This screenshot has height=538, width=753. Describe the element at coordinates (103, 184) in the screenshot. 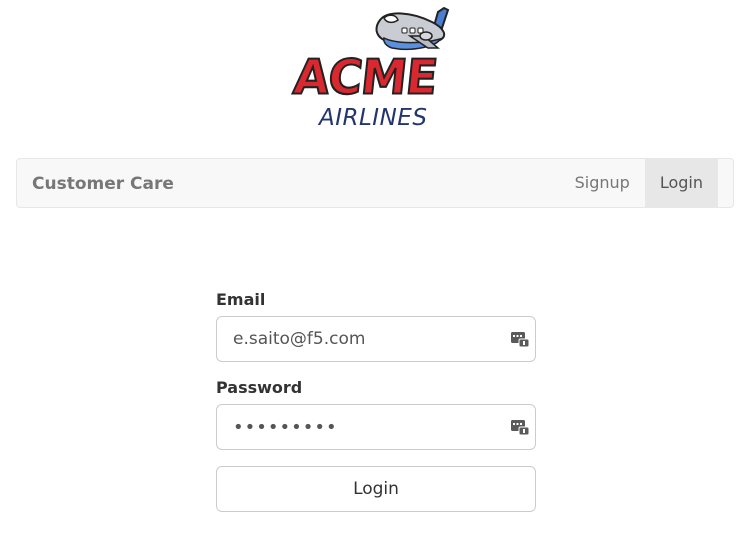

I see `navbar-brand: Customer Care` at that location.